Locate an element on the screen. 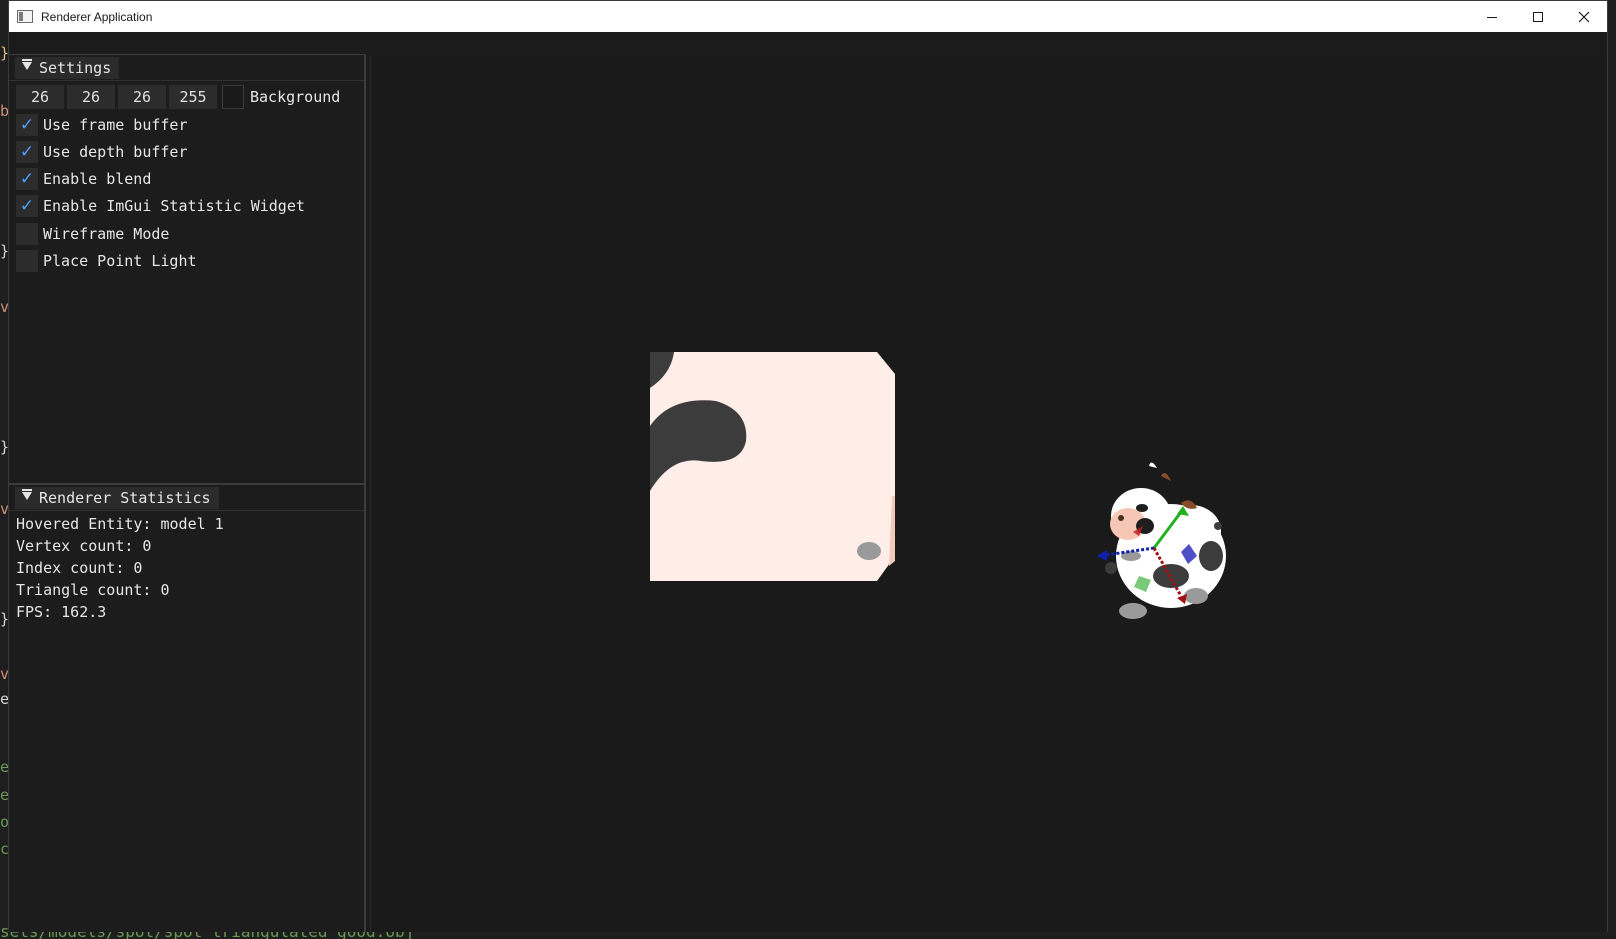 This screenshot has width=1616, height=939. statistics-tab: Renderer Statistics is located at coordinates (117, 498).